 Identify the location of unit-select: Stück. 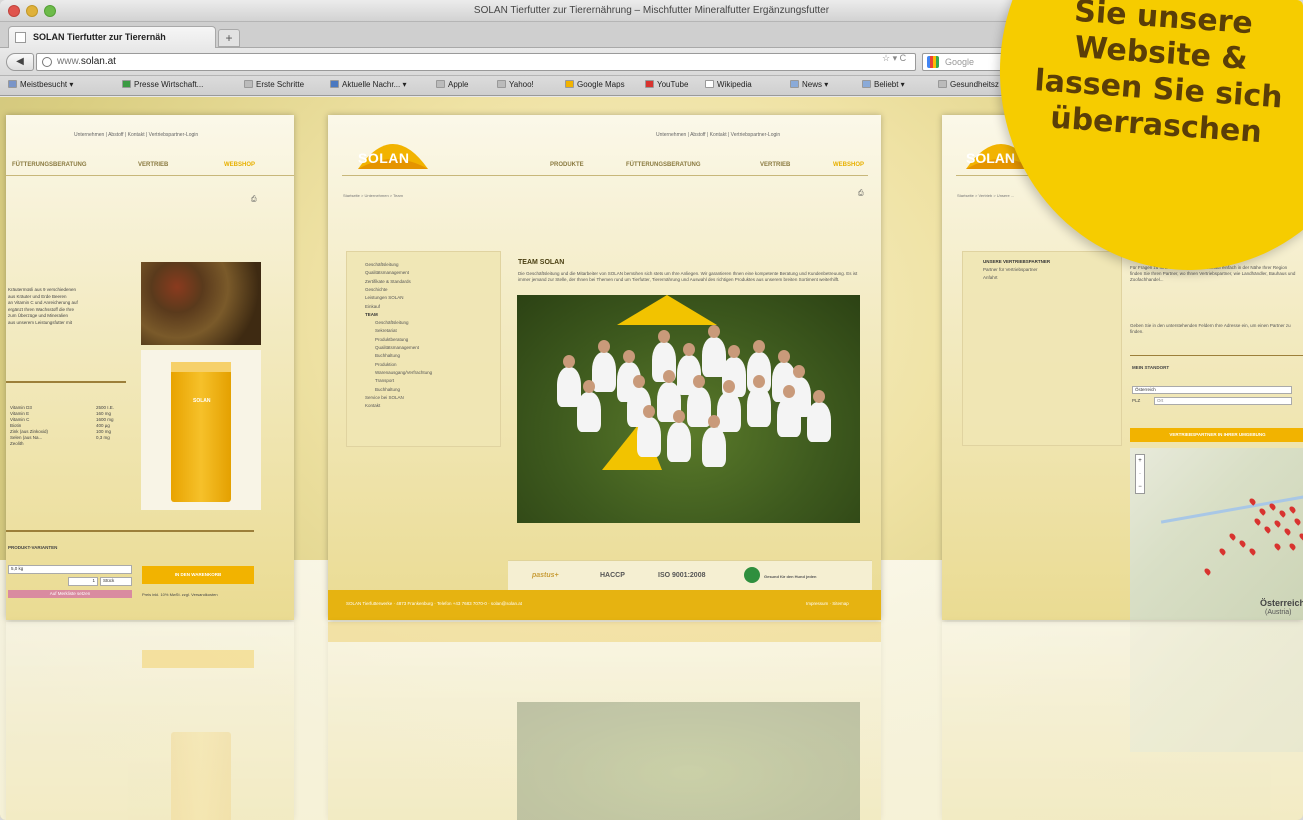
(116, 581).